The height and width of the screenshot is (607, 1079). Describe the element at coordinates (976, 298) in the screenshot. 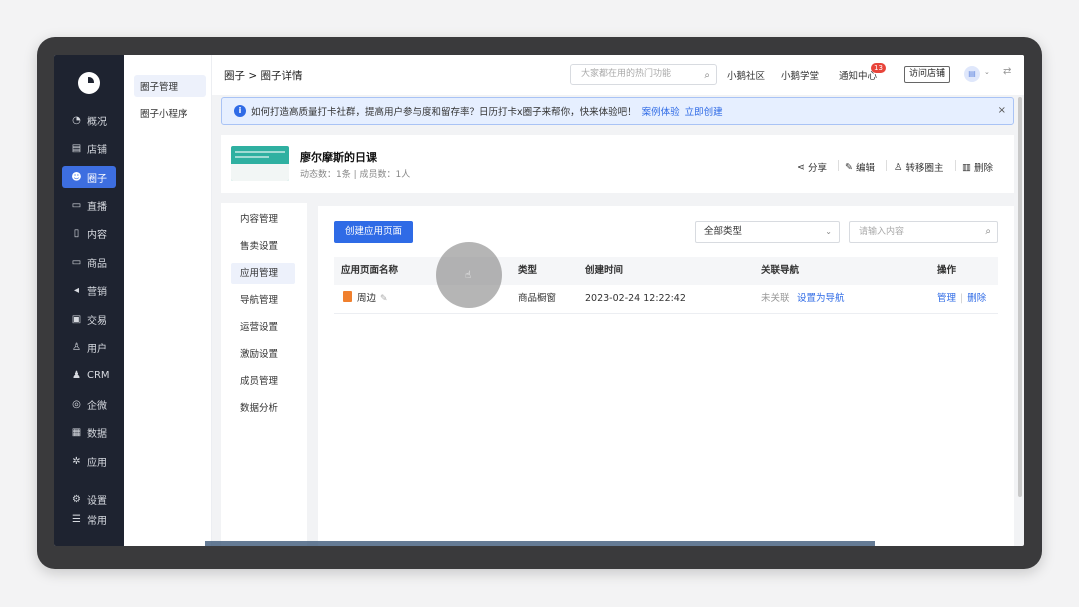

I see `delete-link: 删除` at that location.